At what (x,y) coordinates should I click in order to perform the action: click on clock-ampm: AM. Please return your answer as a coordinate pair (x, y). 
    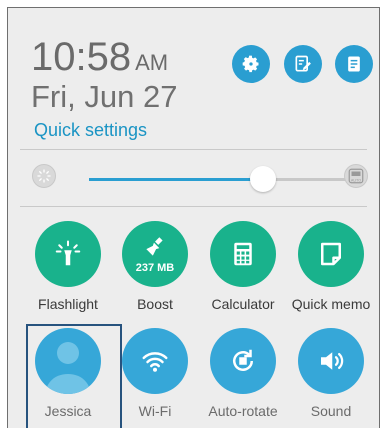
    Looking at the image, I should click on (152, 62).